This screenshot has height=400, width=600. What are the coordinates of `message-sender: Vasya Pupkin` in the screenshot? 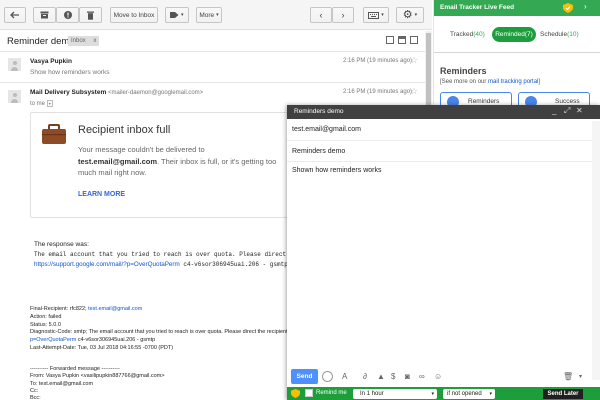 It's located at (51, 61).